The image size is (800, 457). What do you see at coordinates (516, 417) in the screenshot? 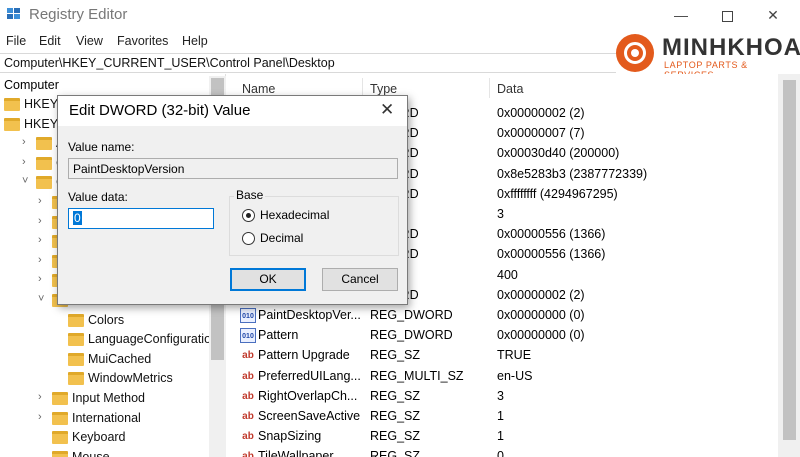
I see `value-row: ab ScreenSaveActive REG_SZ 1` at bounding box center [516, 417].